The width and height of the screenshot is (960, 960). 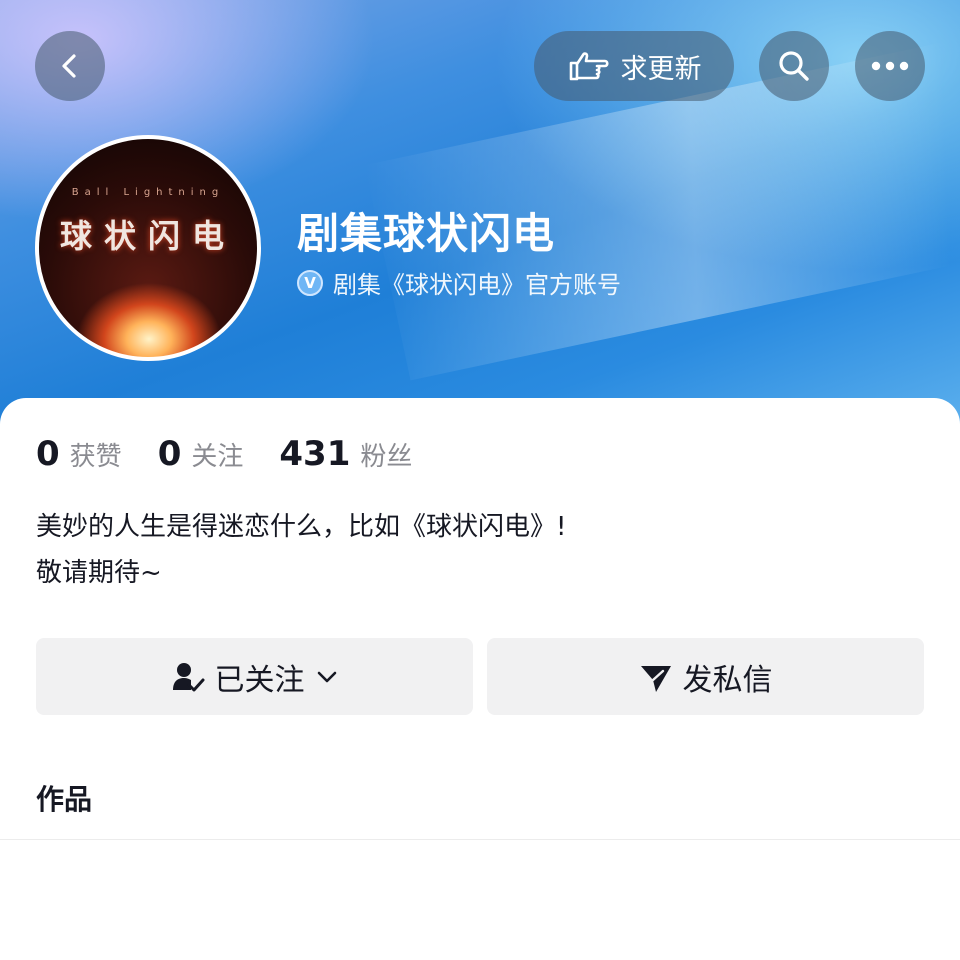 What do you see at coordinates (589, 66) in the screenshot?
I see `pointing-hand-icon` at bounding box center [589, 66].